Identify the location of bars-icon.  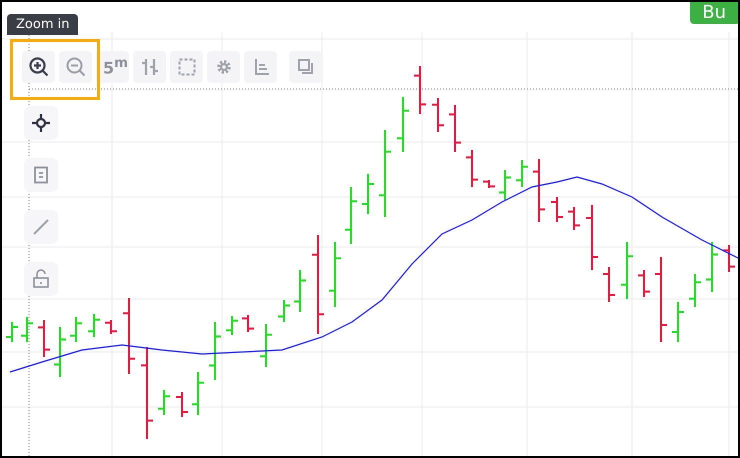
(149, 67).